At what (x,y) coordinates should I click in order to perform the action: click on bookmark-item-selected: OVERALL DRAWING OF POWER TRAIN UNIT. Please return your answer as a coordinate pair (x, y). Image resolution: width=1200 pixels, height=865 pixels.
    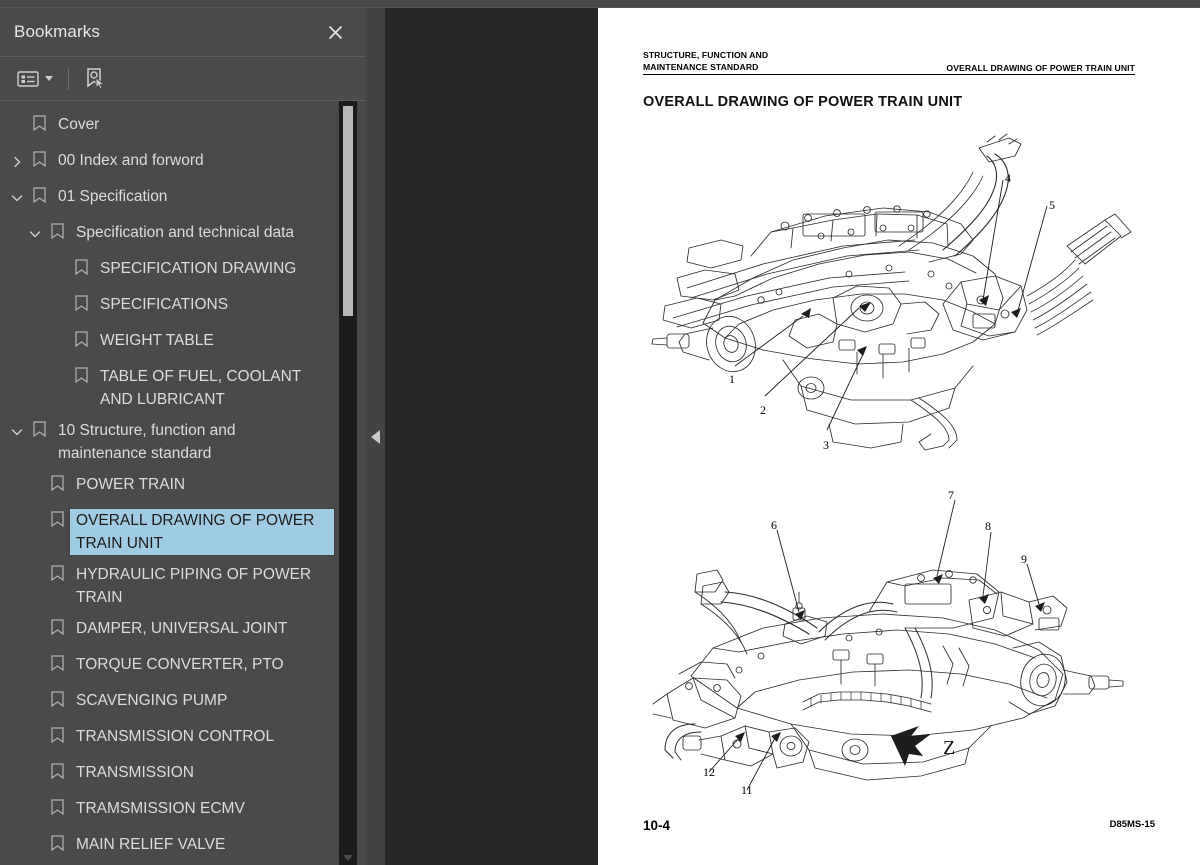
    Looking at the image, I should click on (170, 532).